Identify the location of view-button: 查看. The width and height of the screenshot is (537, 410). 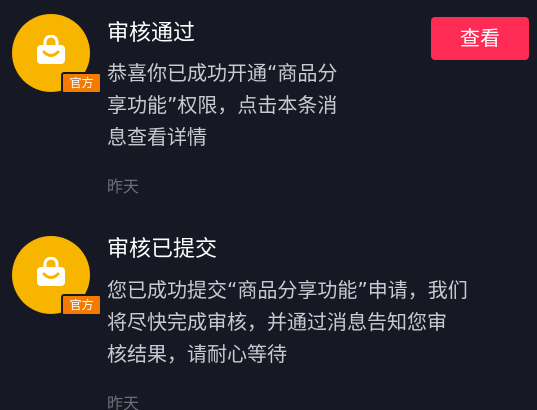
(480, 38).